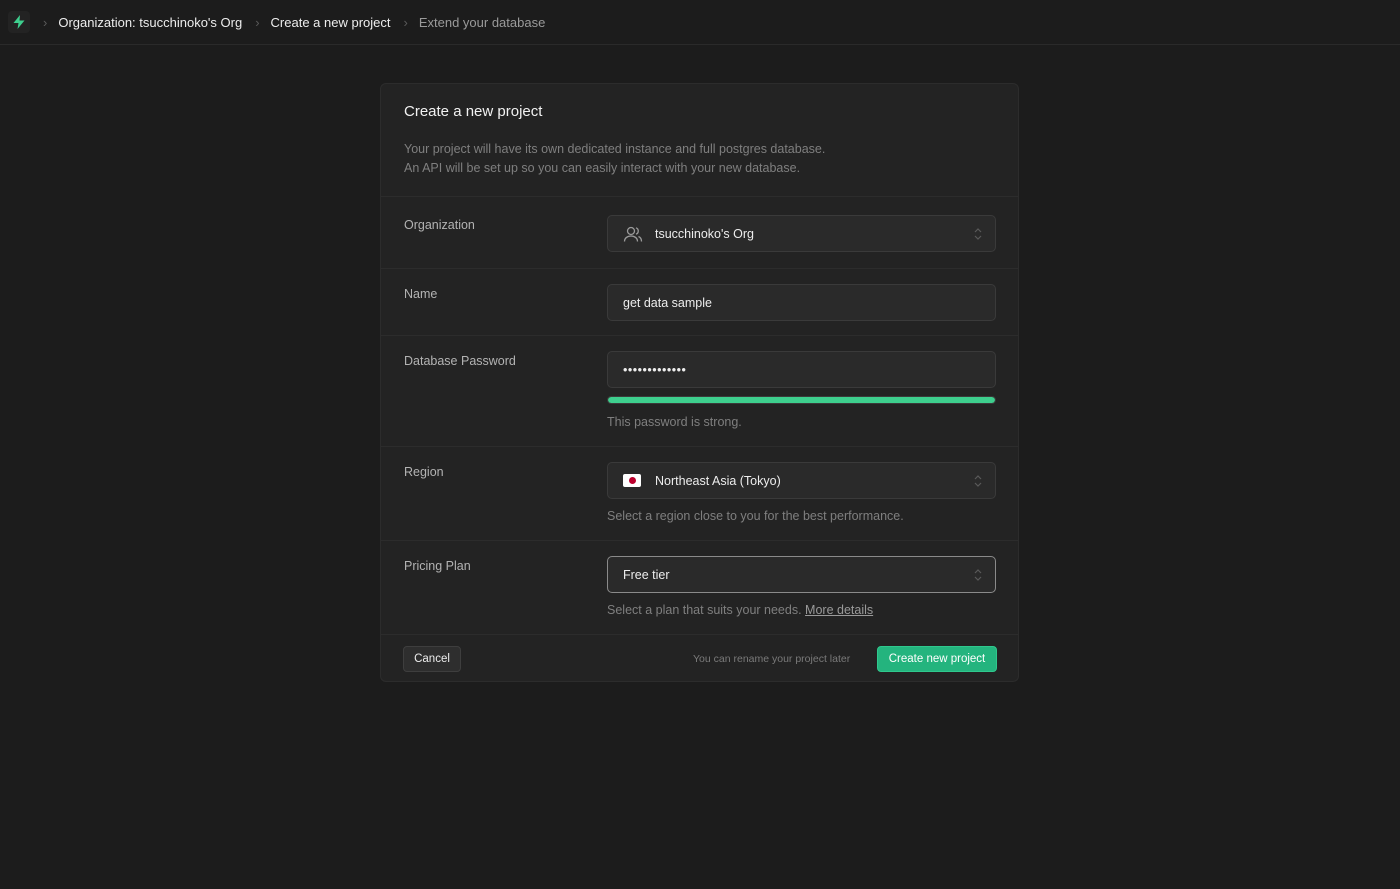 The height and width of the screenshot is (889, 1400). Describe the element at coordinates (482, 22) in the screenshot. I see `breadcrumb-extend-database: Extend your database` at that location.